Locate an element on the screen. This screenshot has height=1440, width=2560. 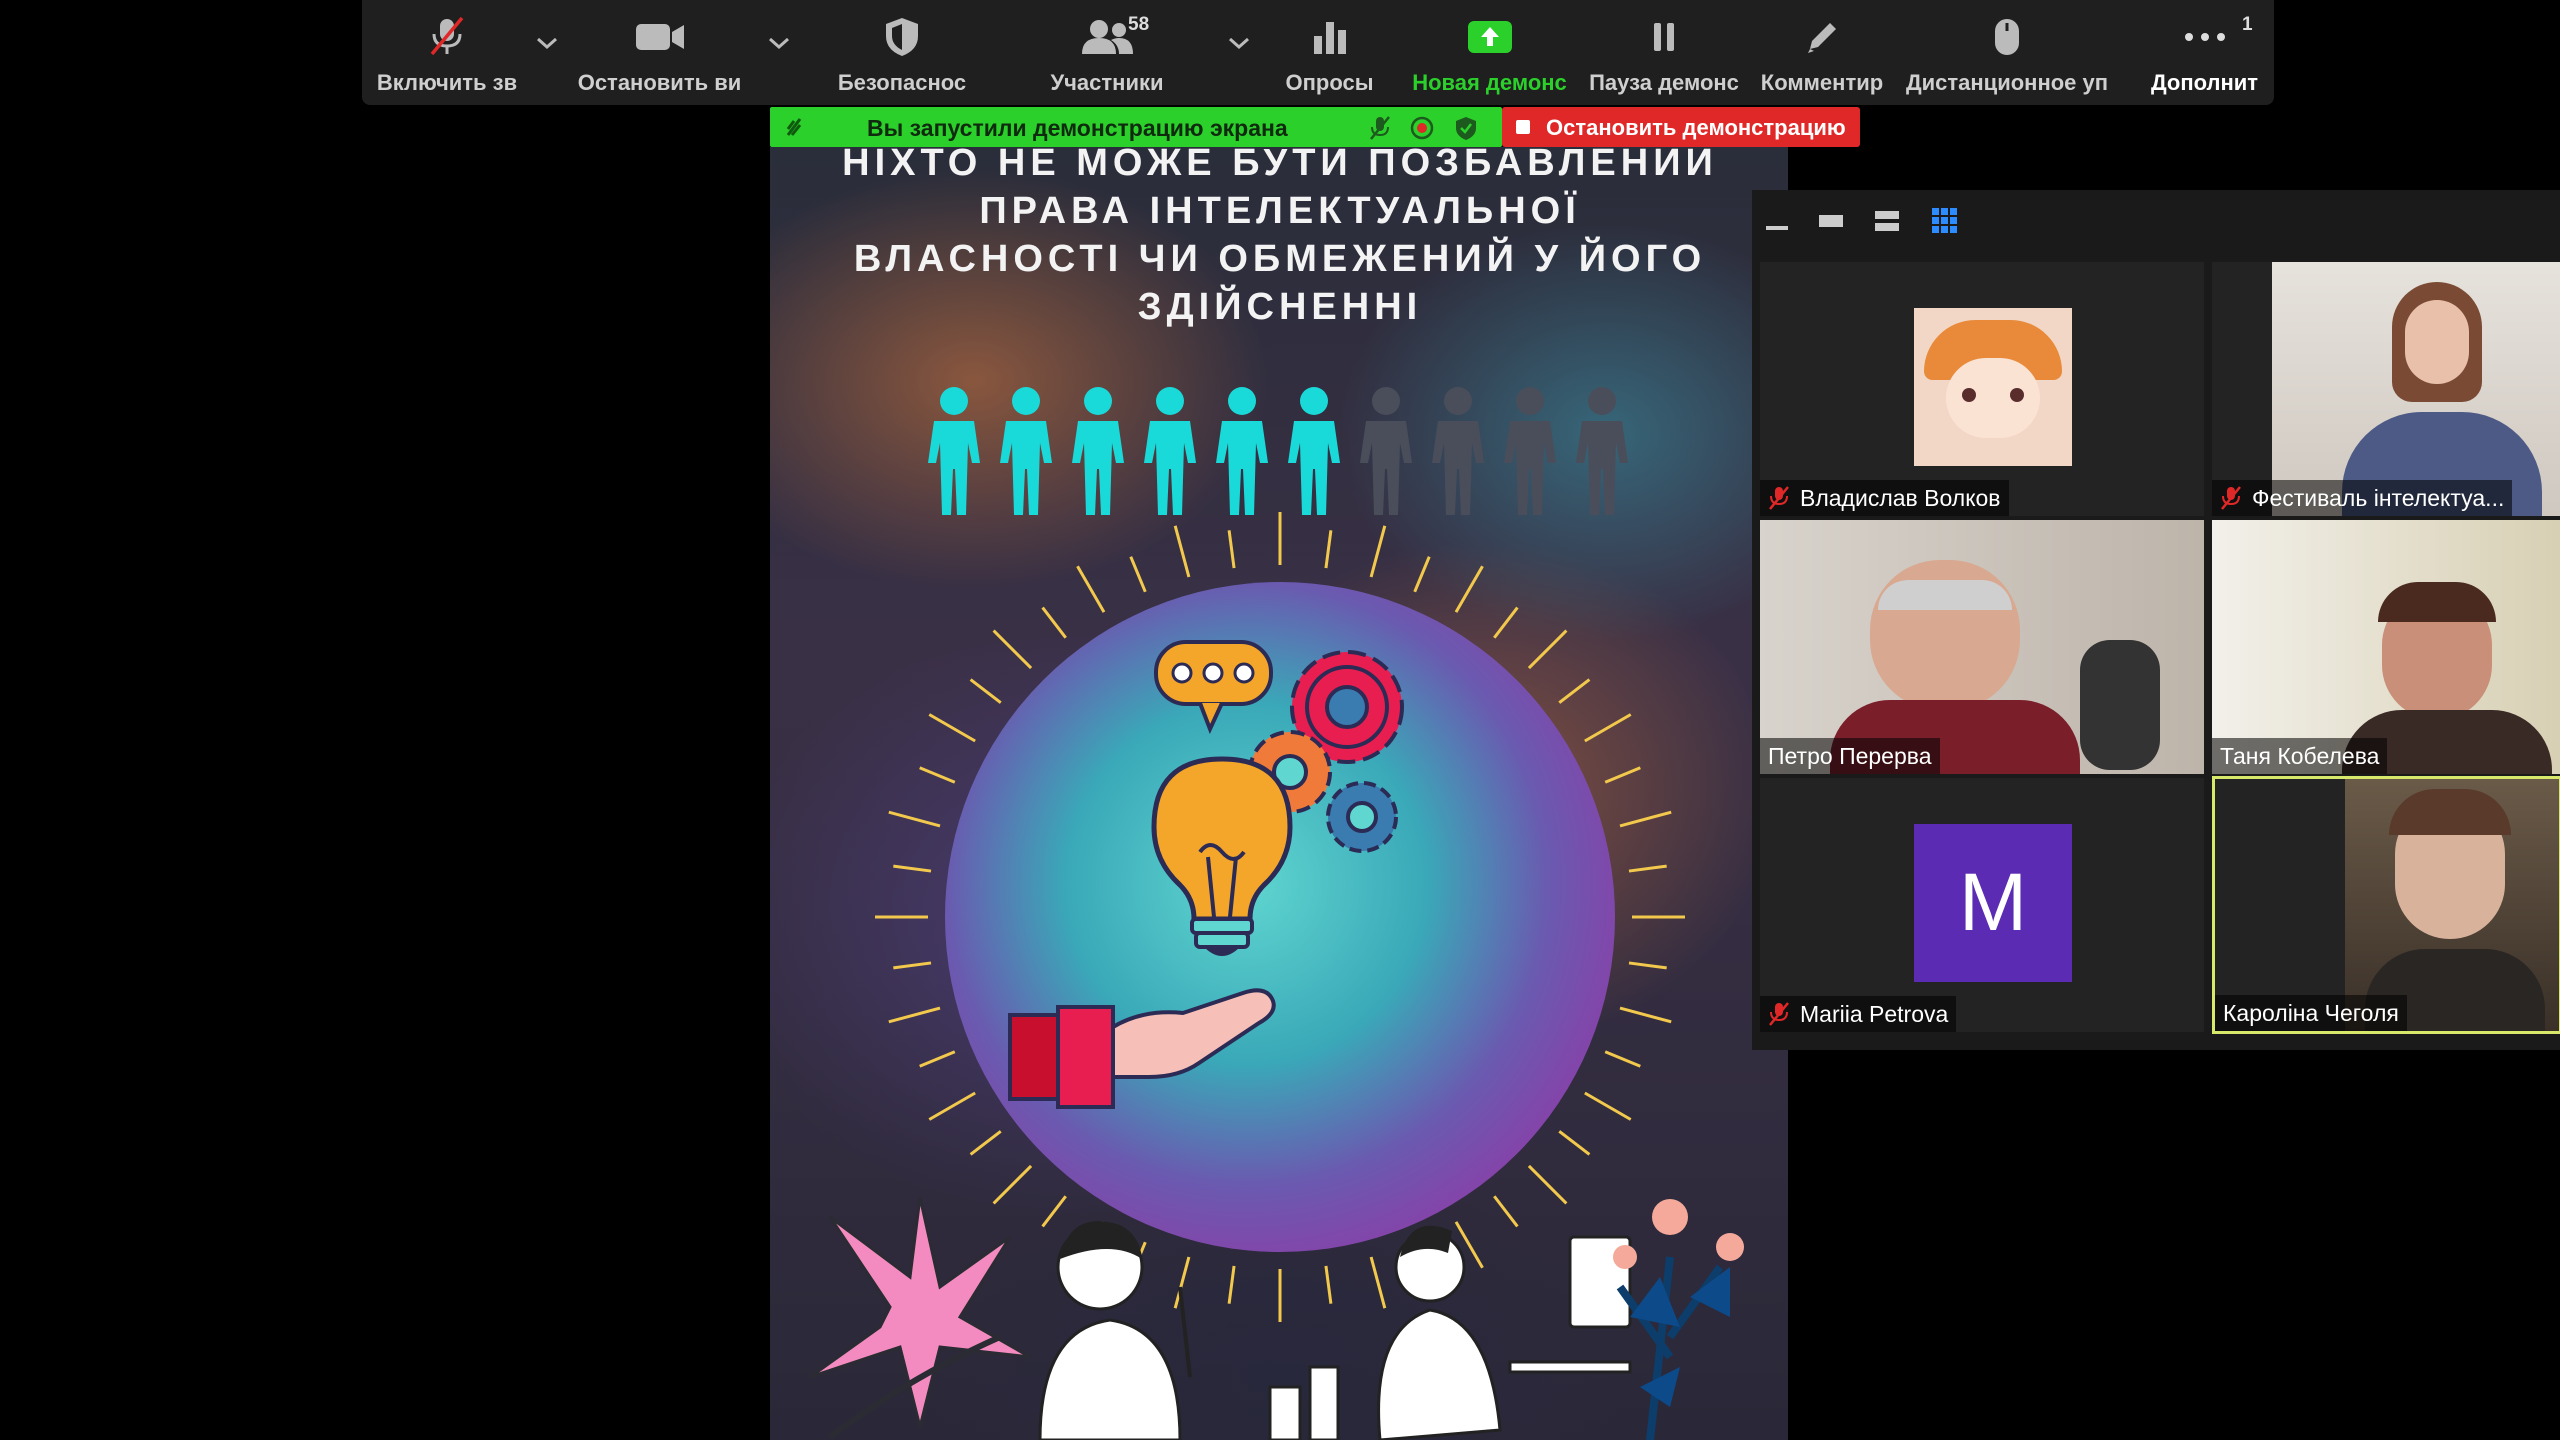
new-share-button: Новая демонс is located at coordinates (1489, 52).